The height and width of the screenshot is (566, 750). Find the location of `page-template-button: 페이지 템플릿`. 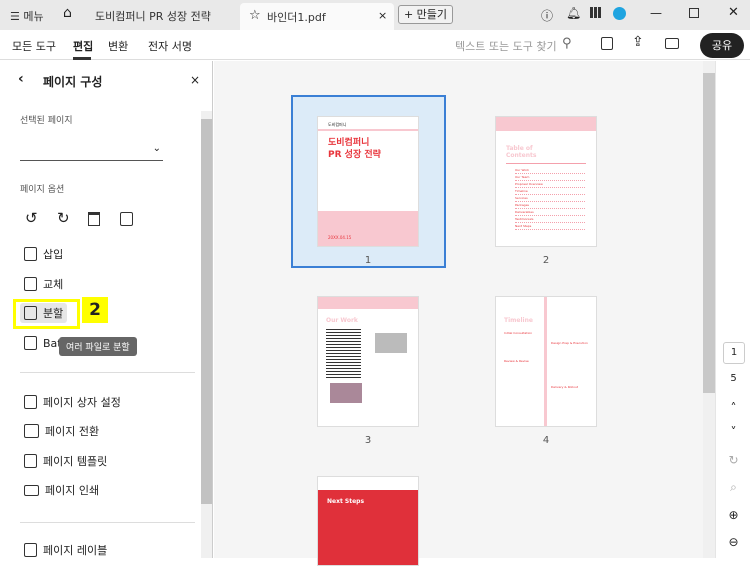

page-template-button: 페이지 템플릿 is located at coordinates (65, 461).